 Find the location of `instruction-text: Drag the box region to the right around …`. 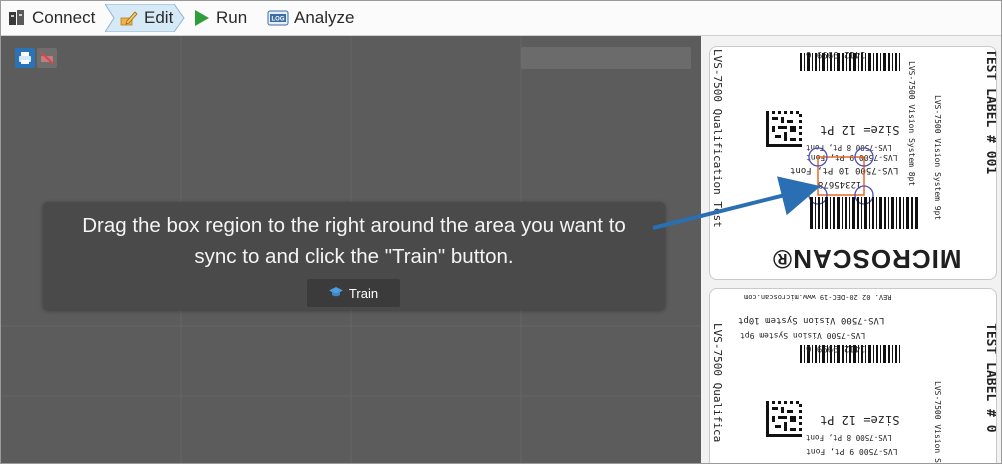

instruction-text: Drag the box region to the right around … is located at coordinates (354, 241).